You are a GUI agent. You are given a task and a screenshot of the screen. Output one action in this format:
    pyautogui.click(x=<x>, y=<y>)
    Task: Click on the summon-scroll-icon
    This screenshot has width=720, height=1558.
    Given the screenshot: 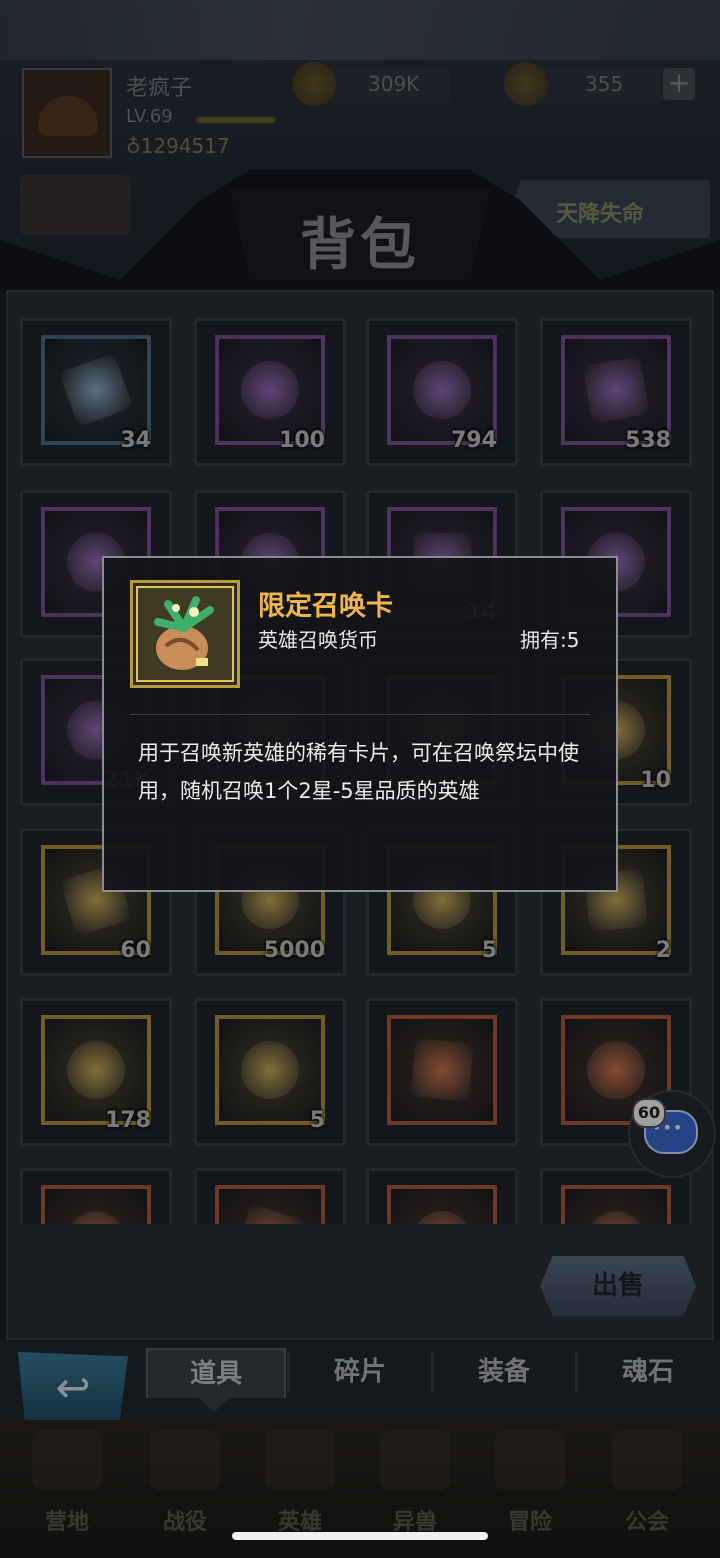 What is the action you would take?
    pyautogui.click(x=185, y=634)
    